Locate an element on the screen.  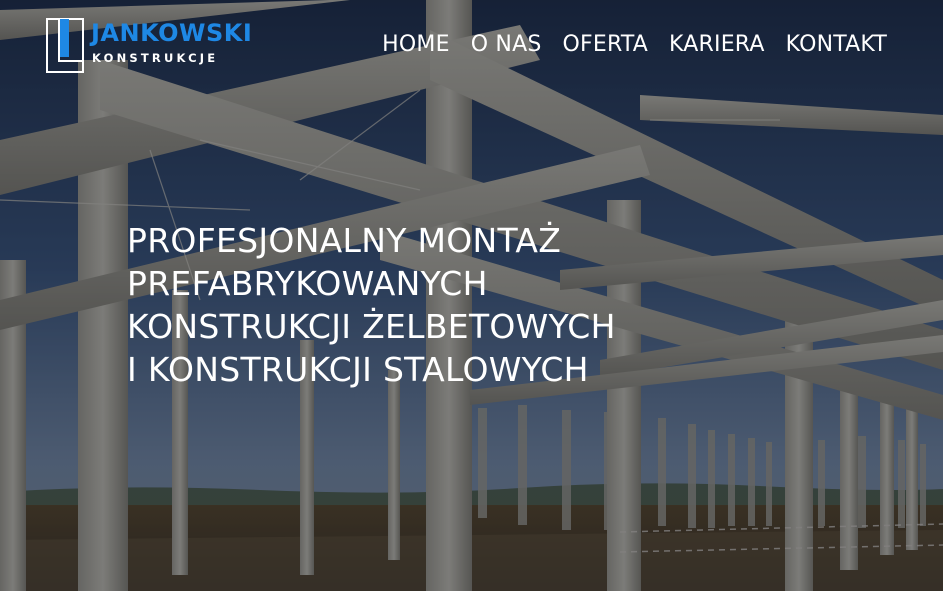
nav-item-kariera: KARIERA is located at coordinates (717, 45).